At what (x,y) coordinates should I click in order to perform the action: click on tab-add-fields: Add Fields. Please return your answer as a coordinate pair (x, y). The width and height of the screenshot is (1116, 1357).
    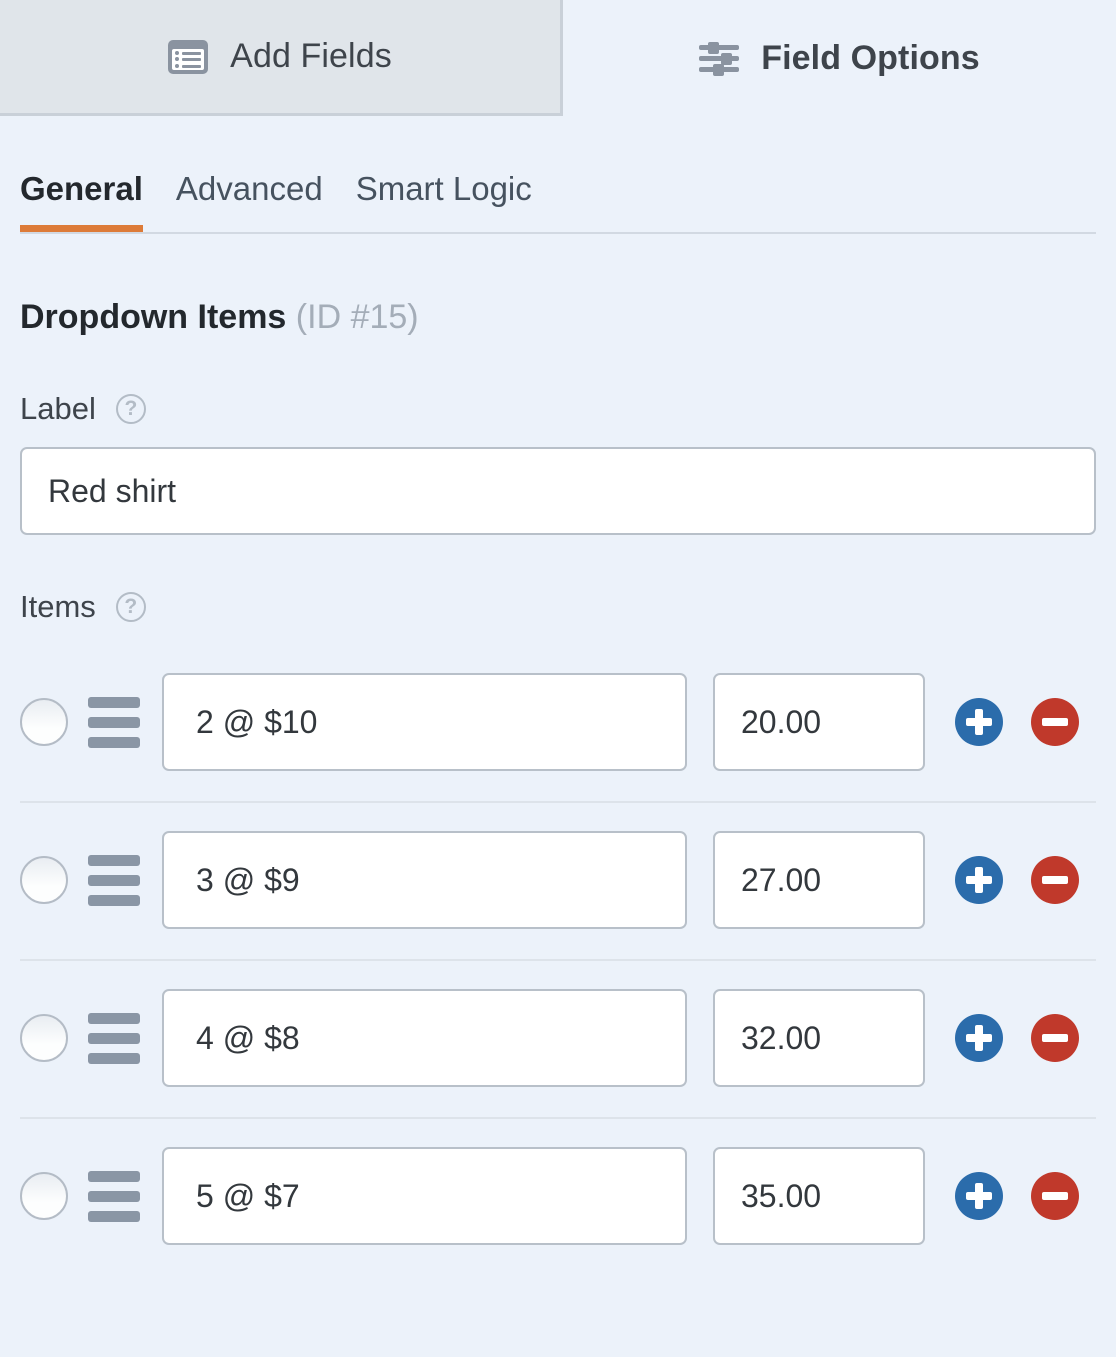
    Looking at the image, I should click on (281, 58).